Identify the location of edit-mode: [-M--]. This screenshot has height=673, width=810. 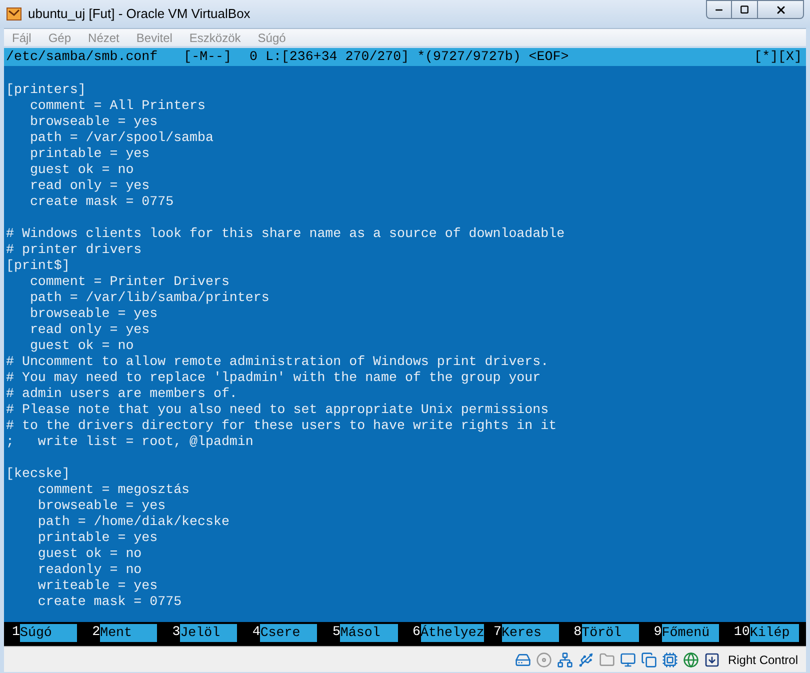
(208, 57).